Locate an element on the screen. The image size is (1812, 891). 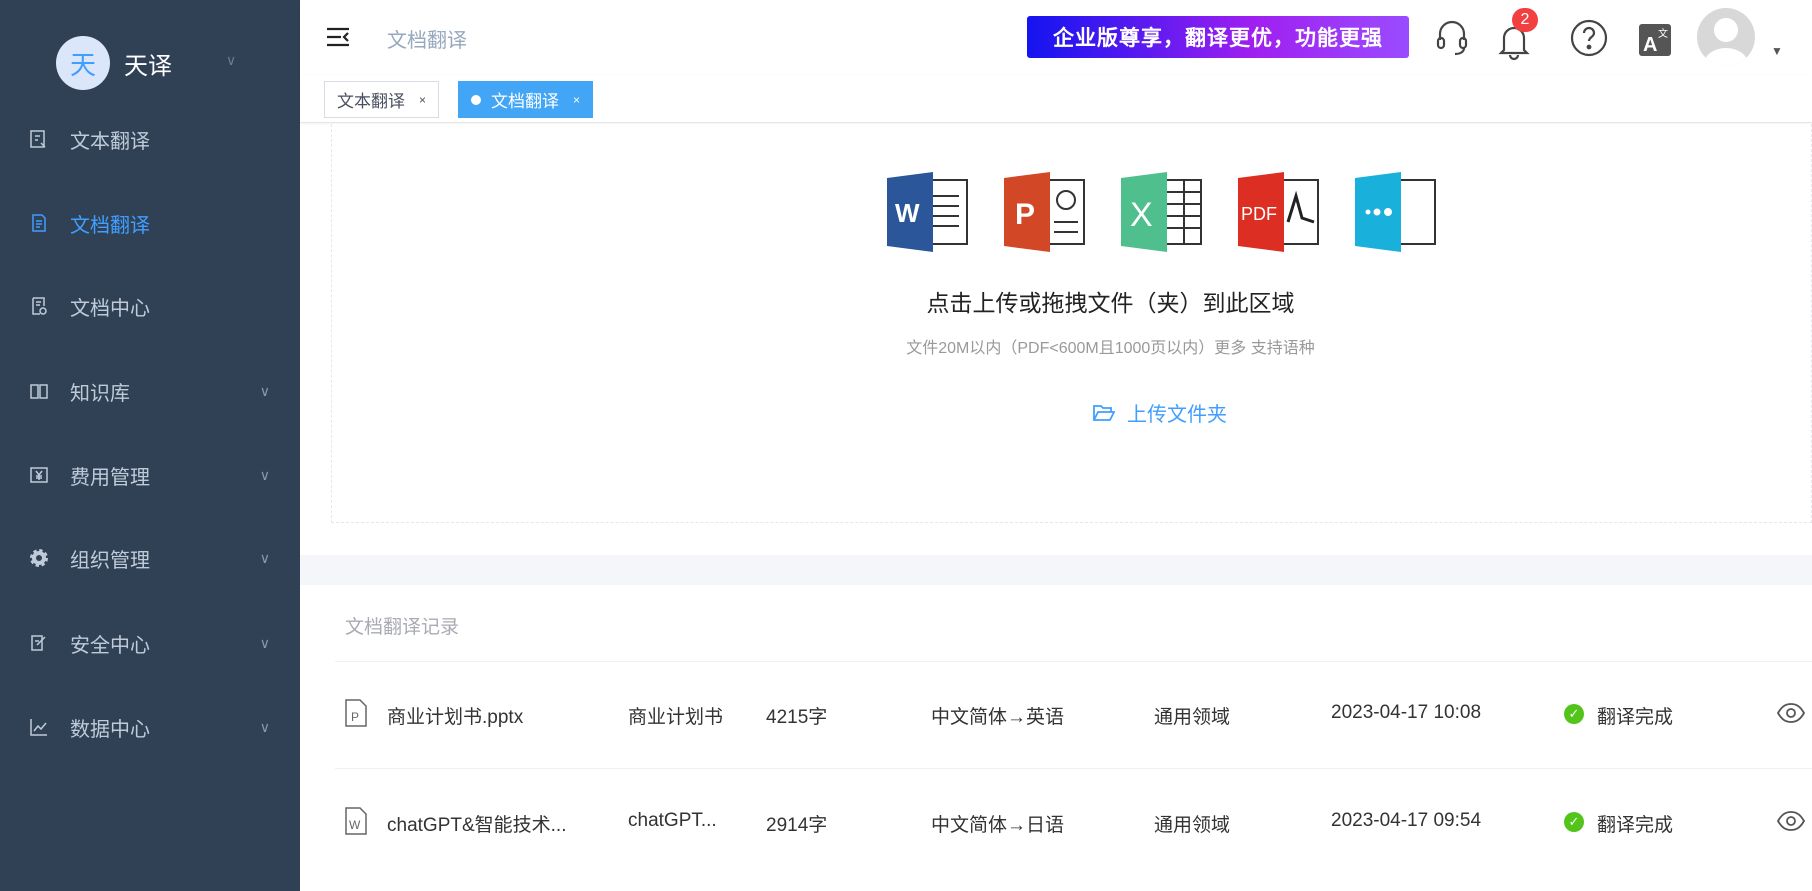
sidebar-item-label: 知识库 is located at coordinates (100, 393).